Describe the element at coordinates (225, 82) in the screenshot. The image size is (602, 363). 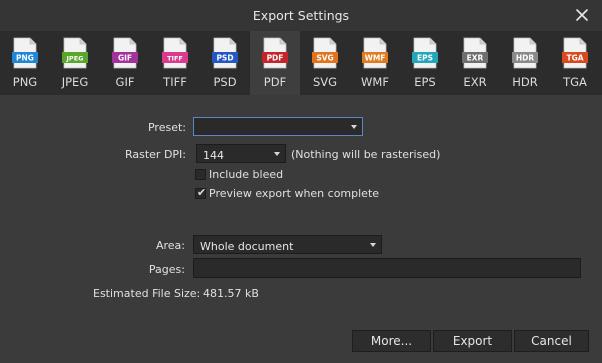
I see `format-label: PSD` at that location.